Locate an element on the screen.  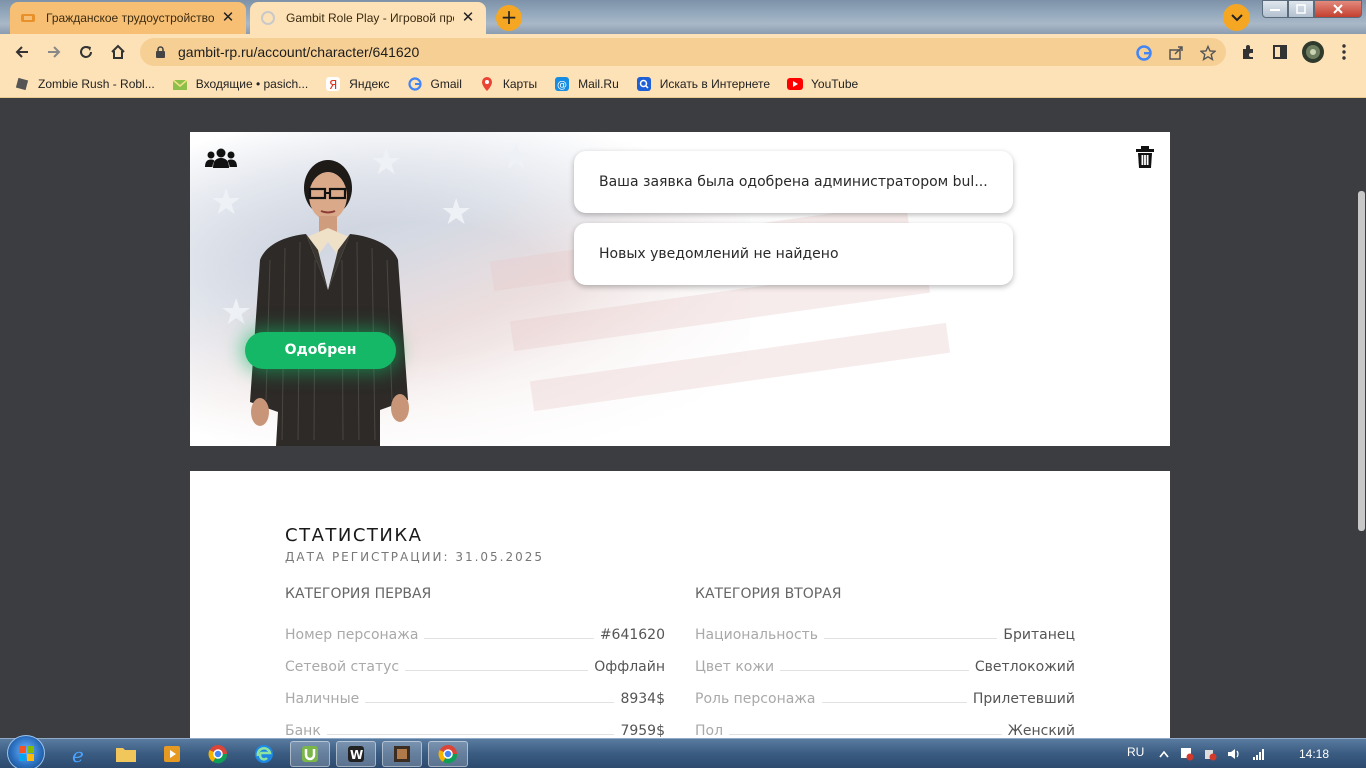
power-icon is located at coordinates (1210, 754).